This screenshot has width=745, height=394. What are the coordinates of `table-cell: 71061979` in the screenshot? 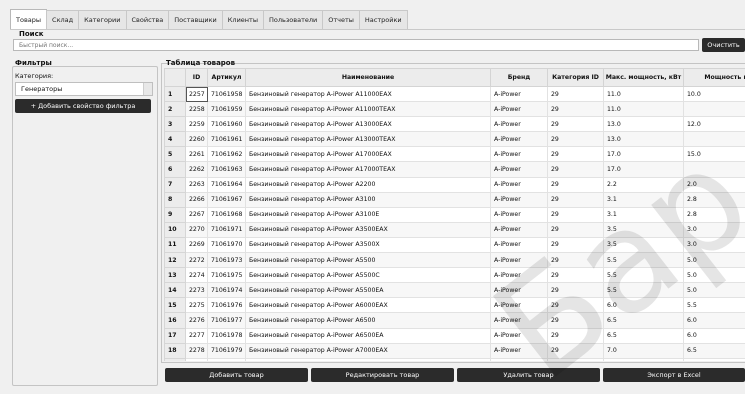 It's located at (226, 350).